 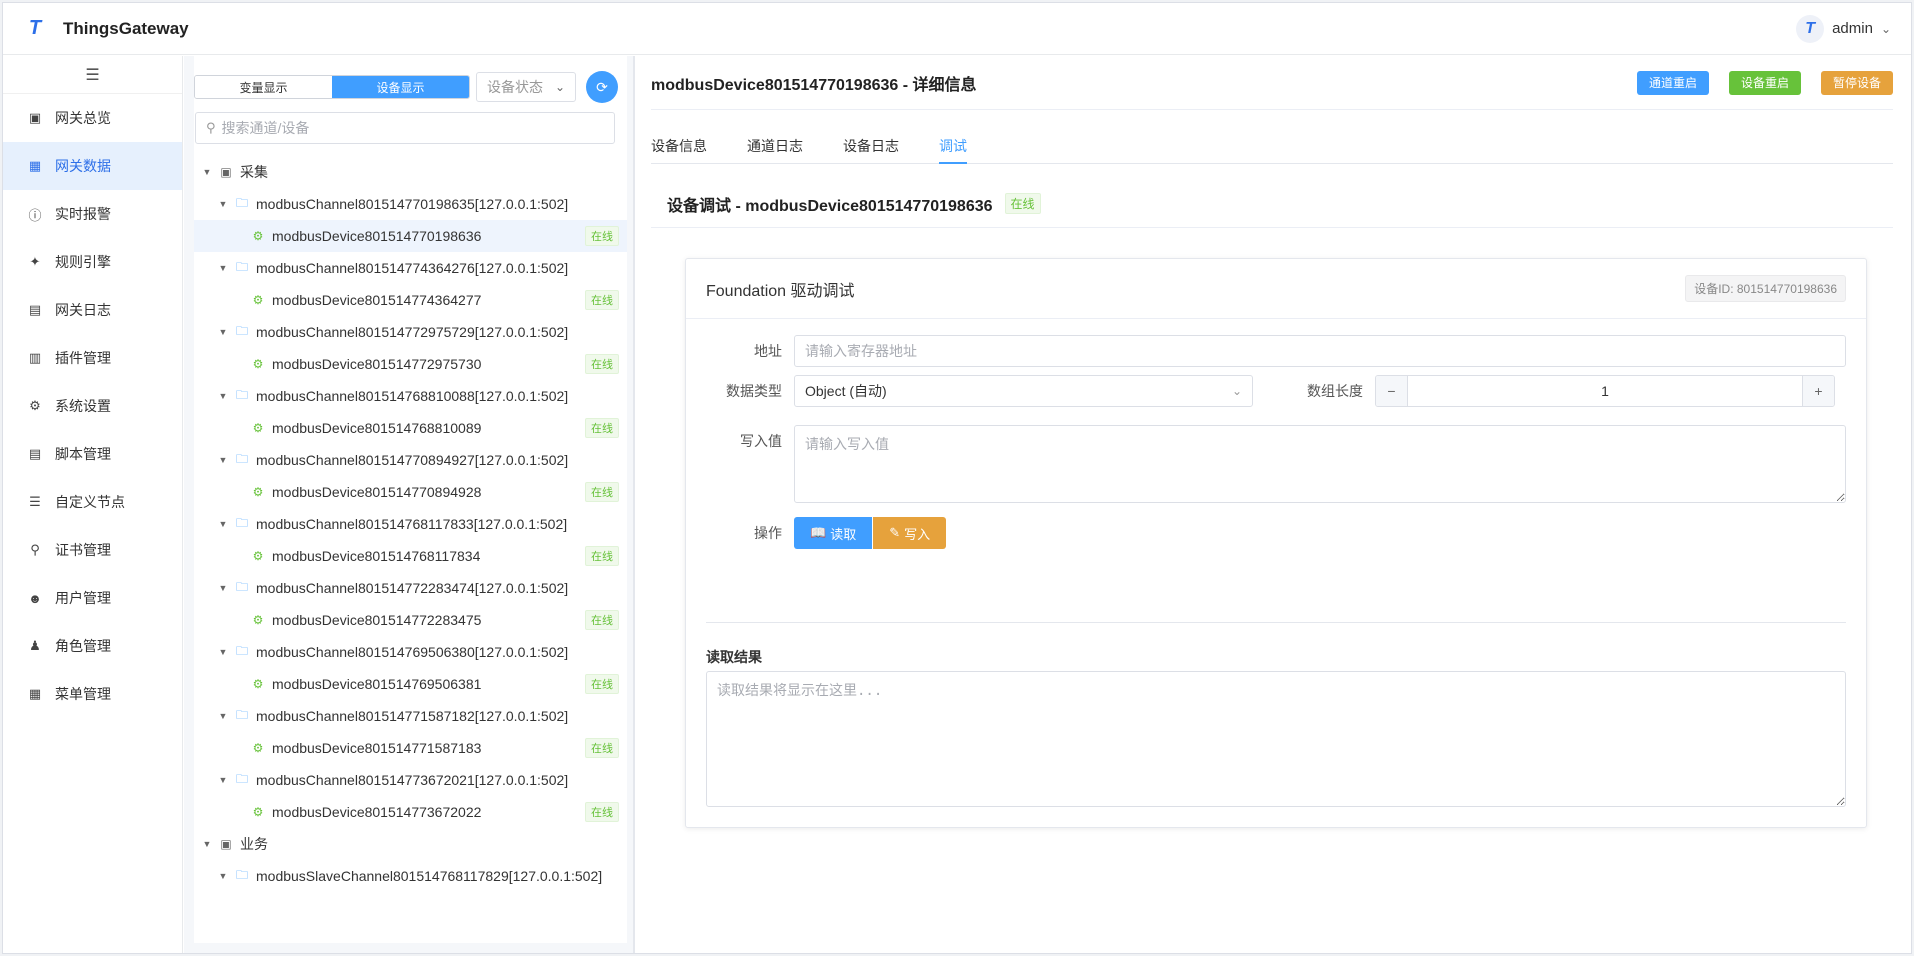 I want to click on sidebar-item: ▥ 插件管理, so click(x=92, y=358).